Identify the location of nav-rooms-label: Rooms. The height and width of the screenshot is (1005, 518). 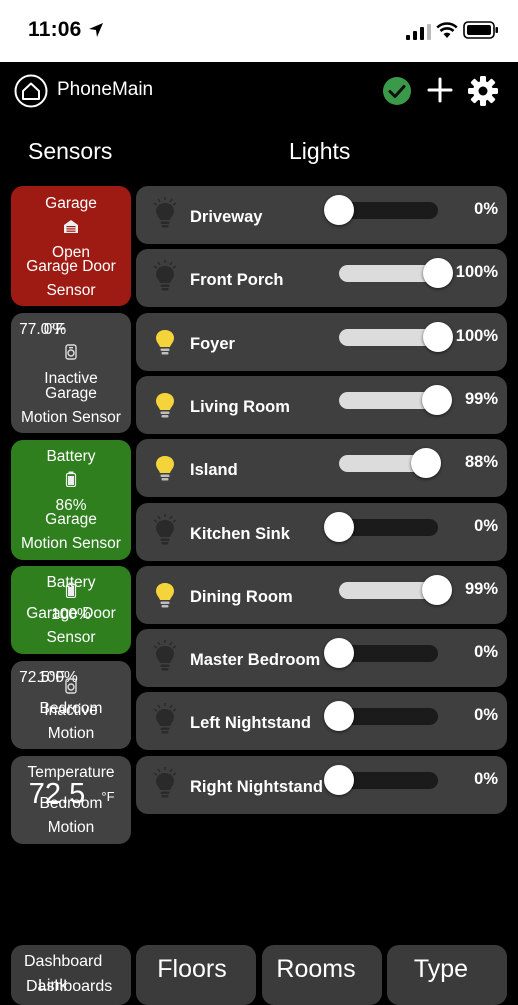
(316, 969).